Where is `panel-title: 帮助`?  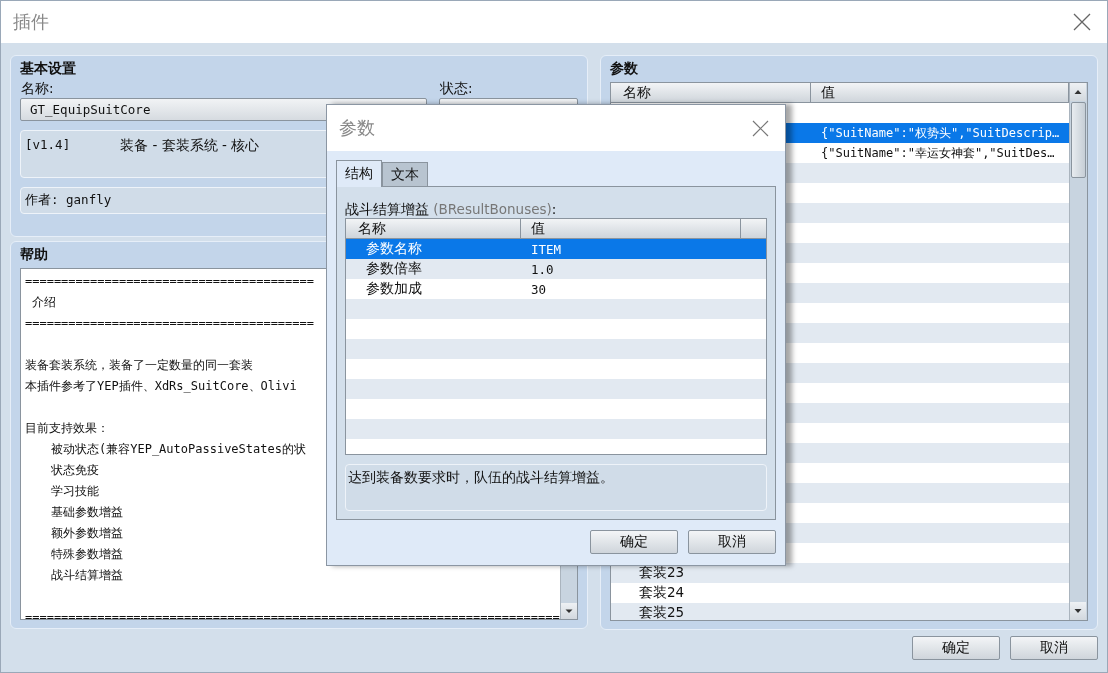
panel-title: 帮助 is located at coordinates (34, 255).